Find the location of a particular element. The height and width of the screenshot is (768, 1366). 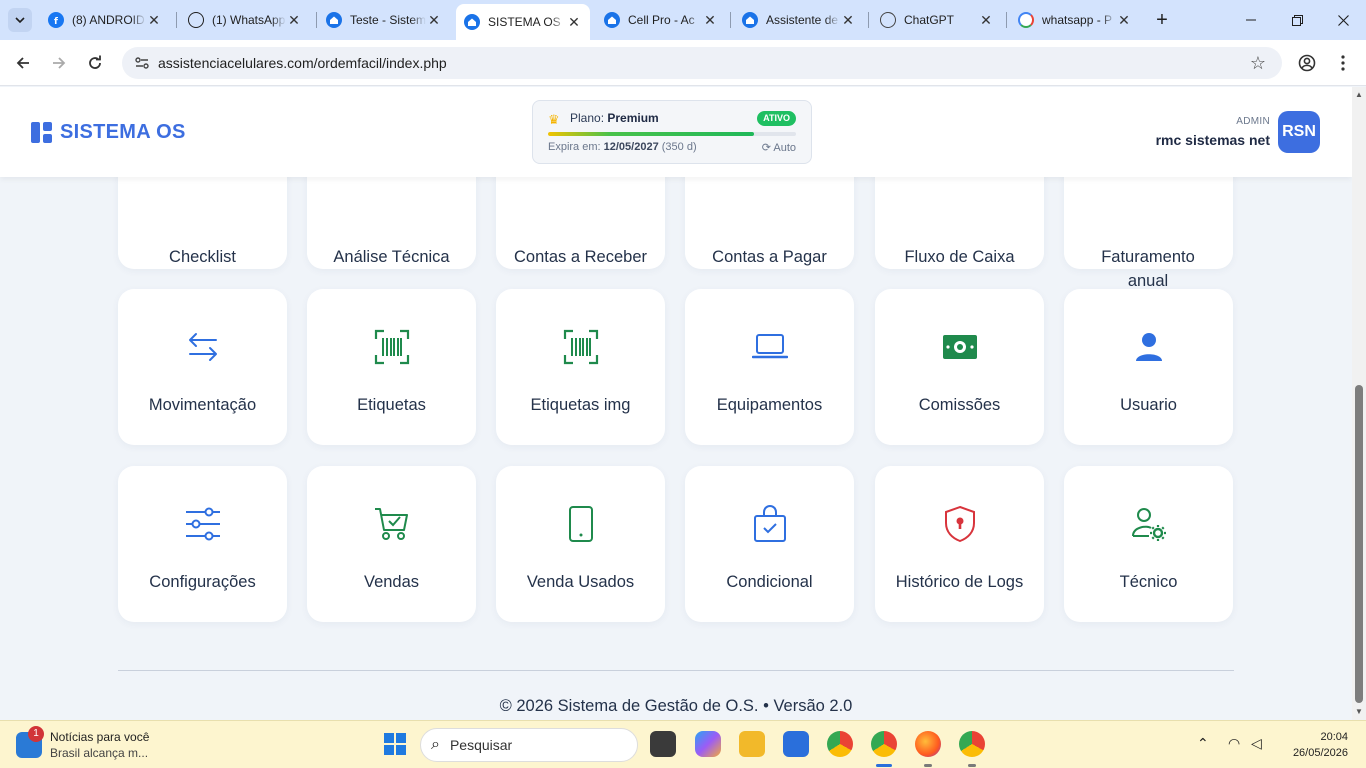

module-card-venda-usados: Venda Usados is located at coordinates (580, 544).